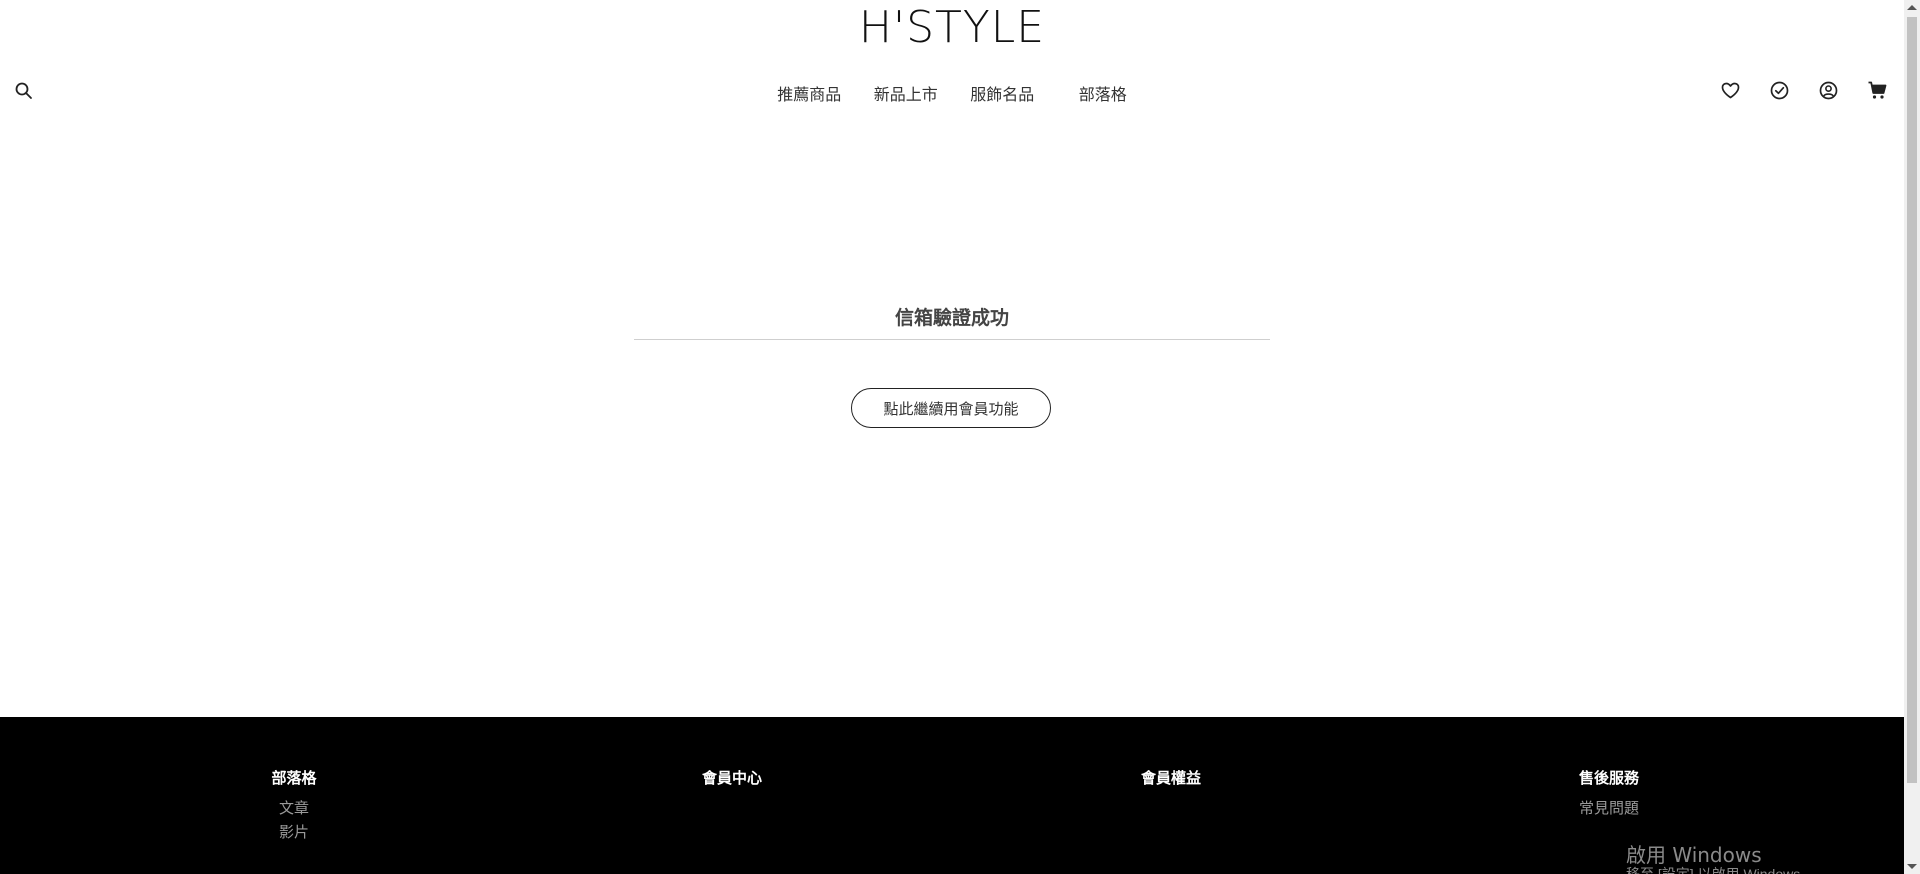  I want to click on footer-col-member-benefits: 會員權益, so click(1171, 782).